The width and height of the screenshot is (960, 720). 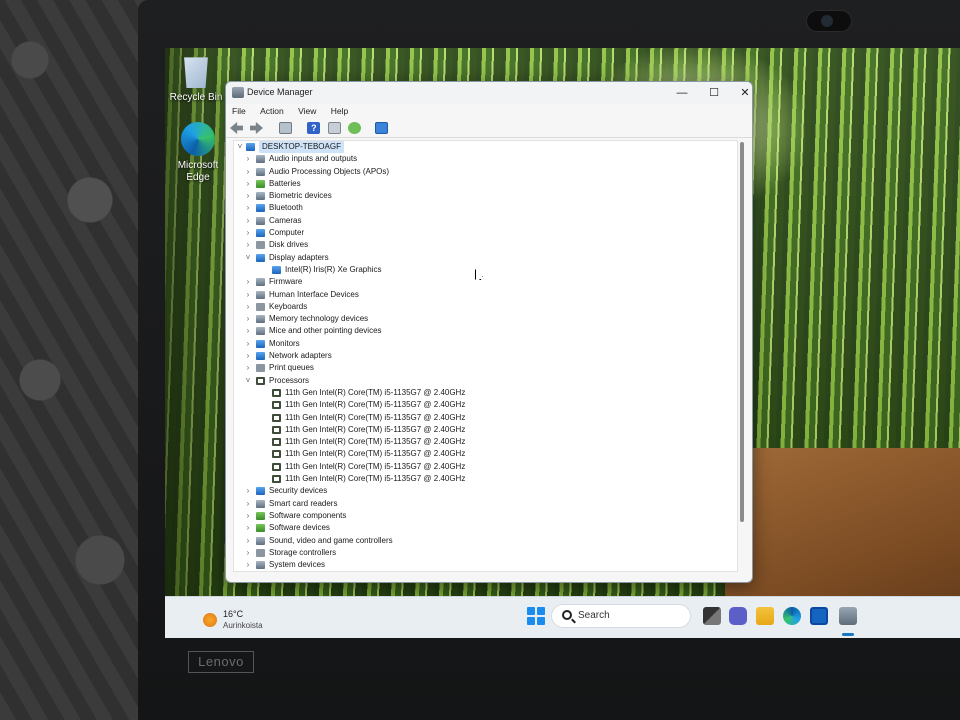 I want to click on tree-category-mice-and-other-pointing-devices: › Mice and other pointing devices, so click(x=485, y=331).